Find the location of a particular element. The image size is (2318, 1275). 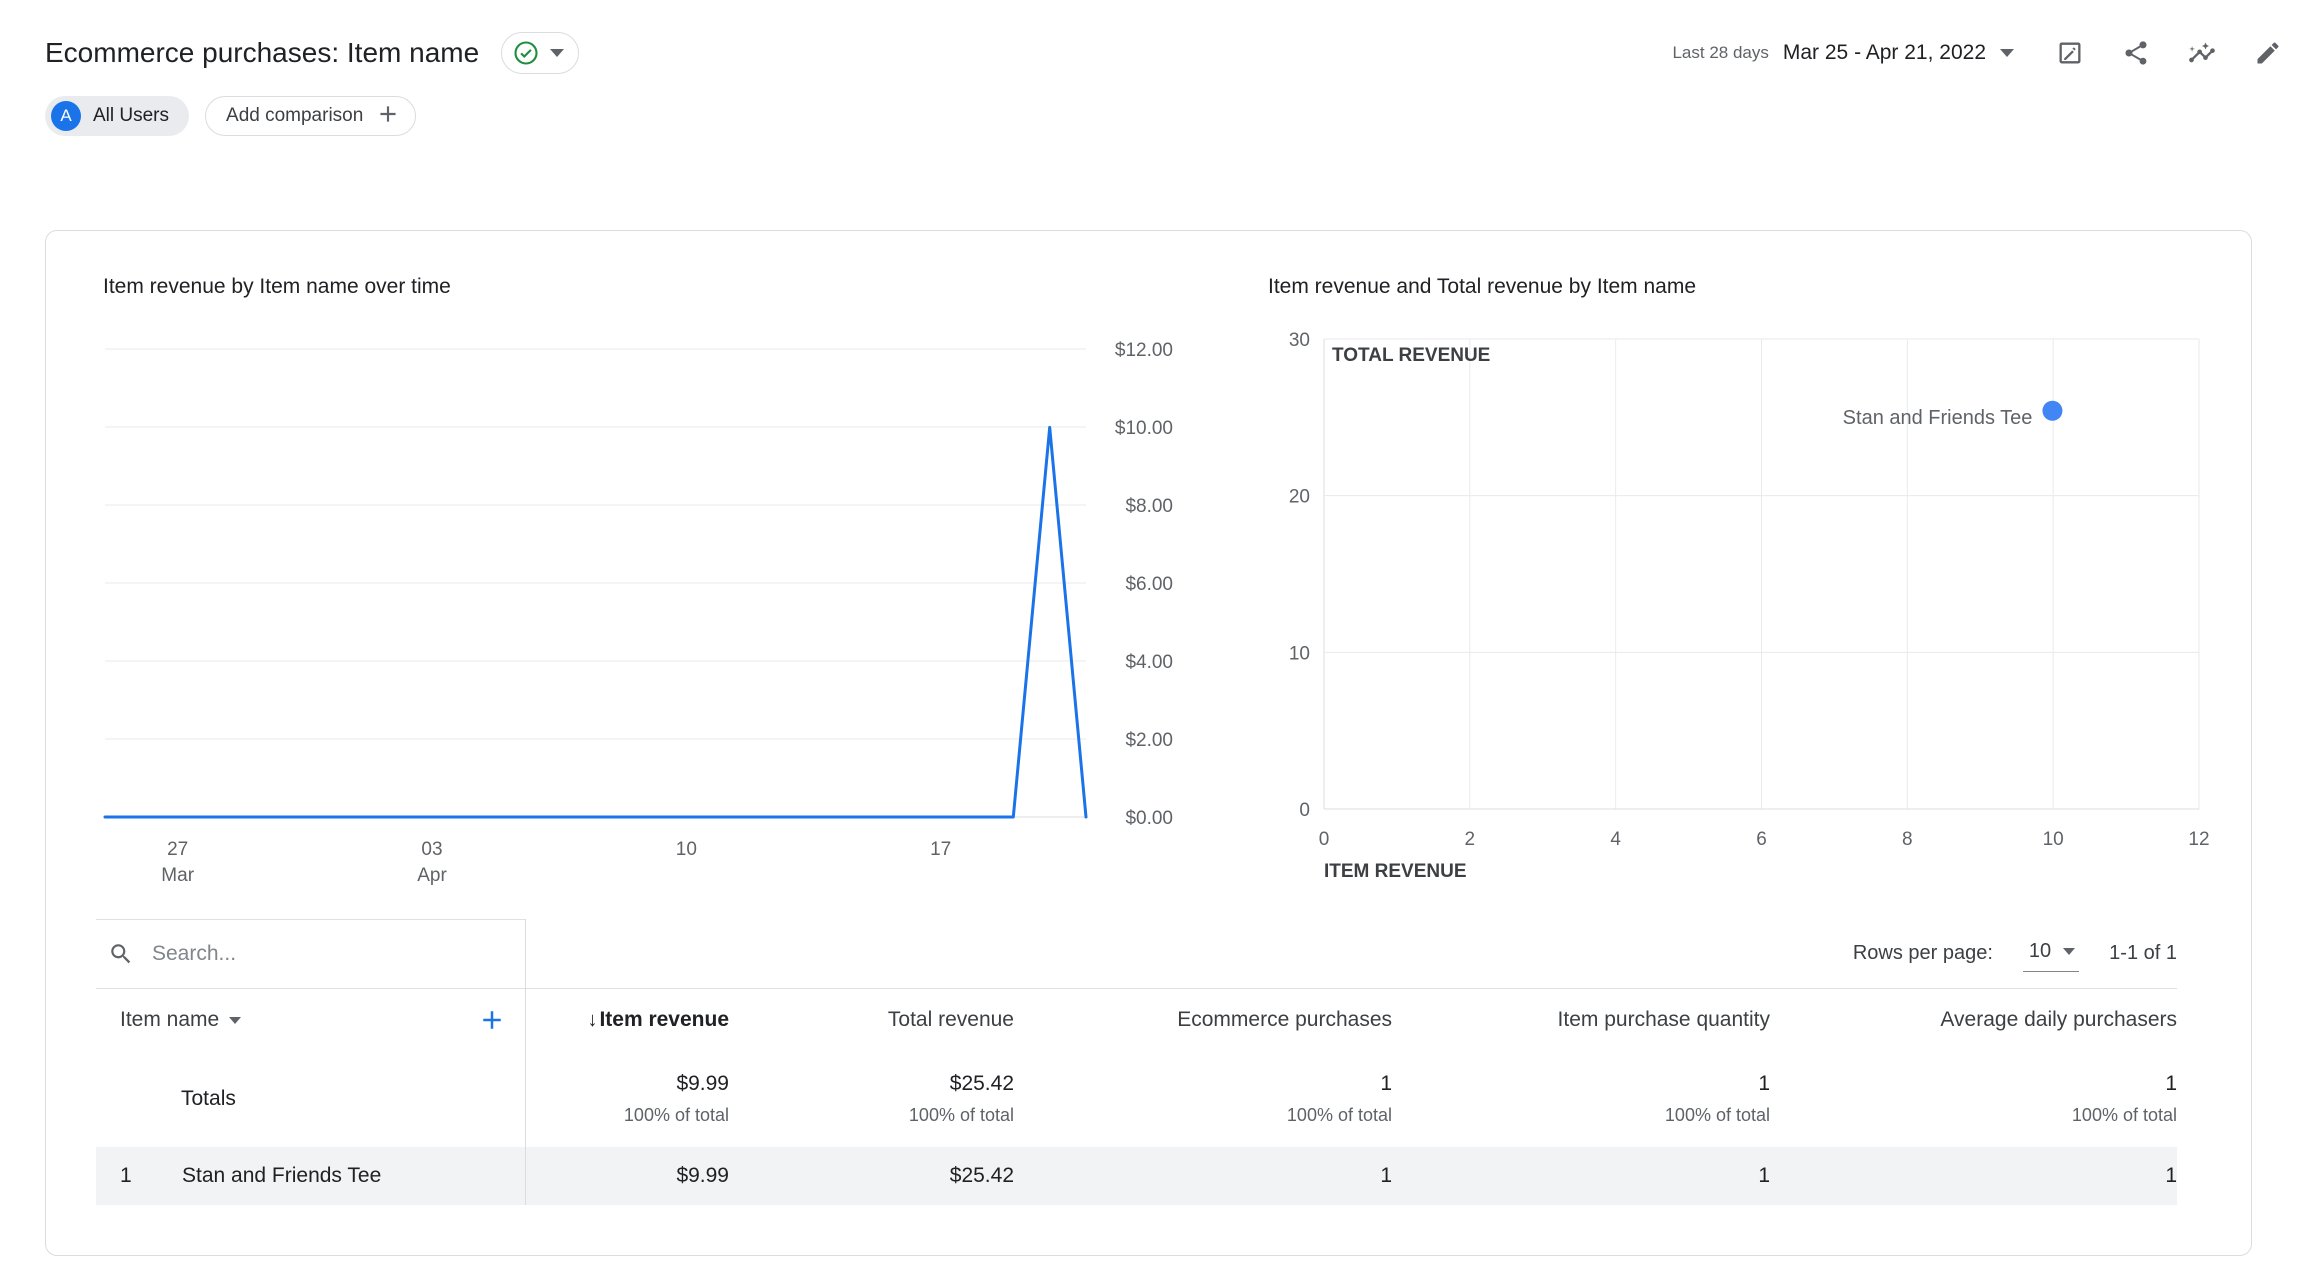

add-dimension-button is located at coordinates (492, 1020).